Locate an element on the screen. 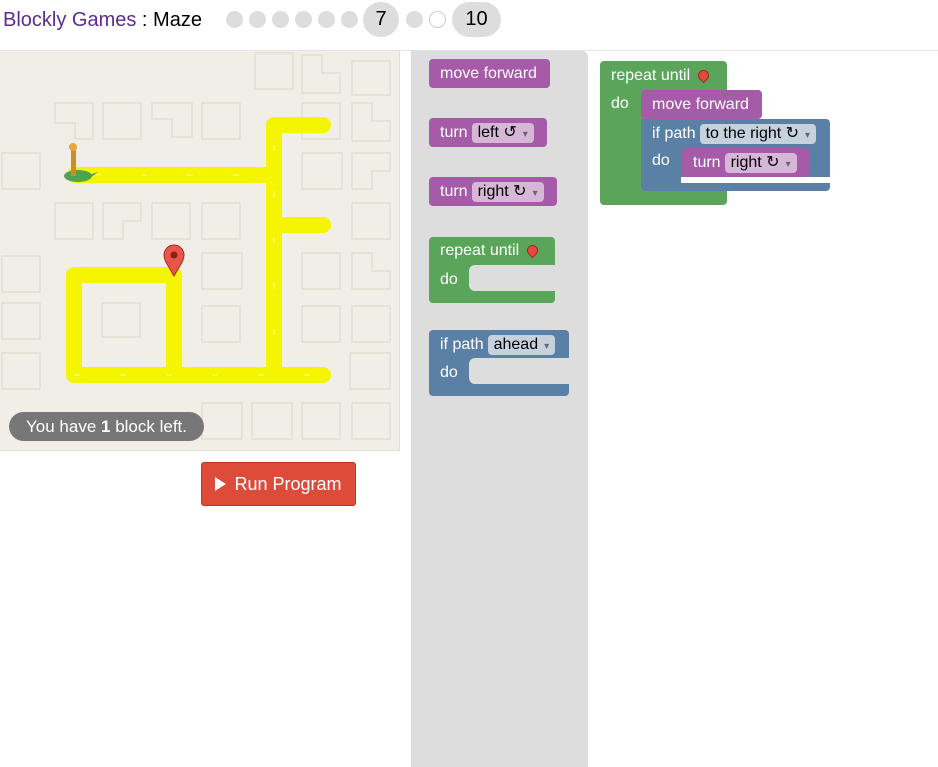 Image resolution: width=938 pixels, height=767 pixels. path-direction-dropdown: ahead ▾ is located at coordinates (521, 345).